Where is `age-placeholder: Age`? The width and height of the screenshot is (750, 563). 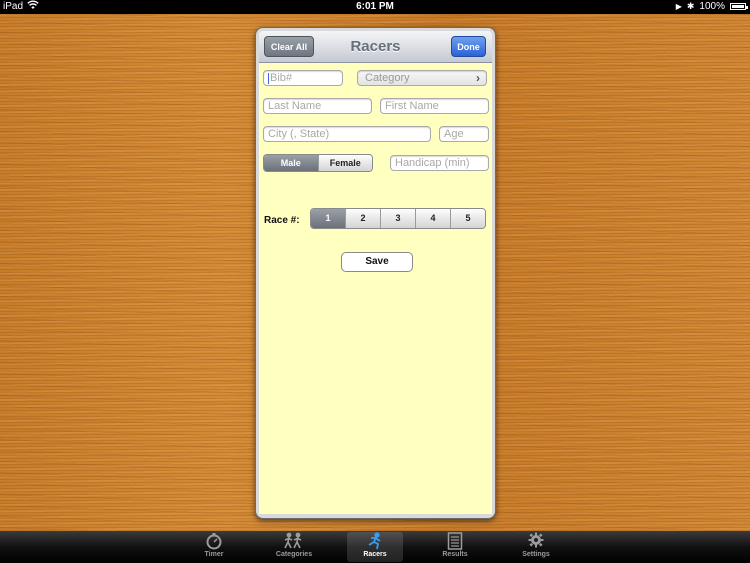 age-placeholder: Age is located at coordinates (454, 134).